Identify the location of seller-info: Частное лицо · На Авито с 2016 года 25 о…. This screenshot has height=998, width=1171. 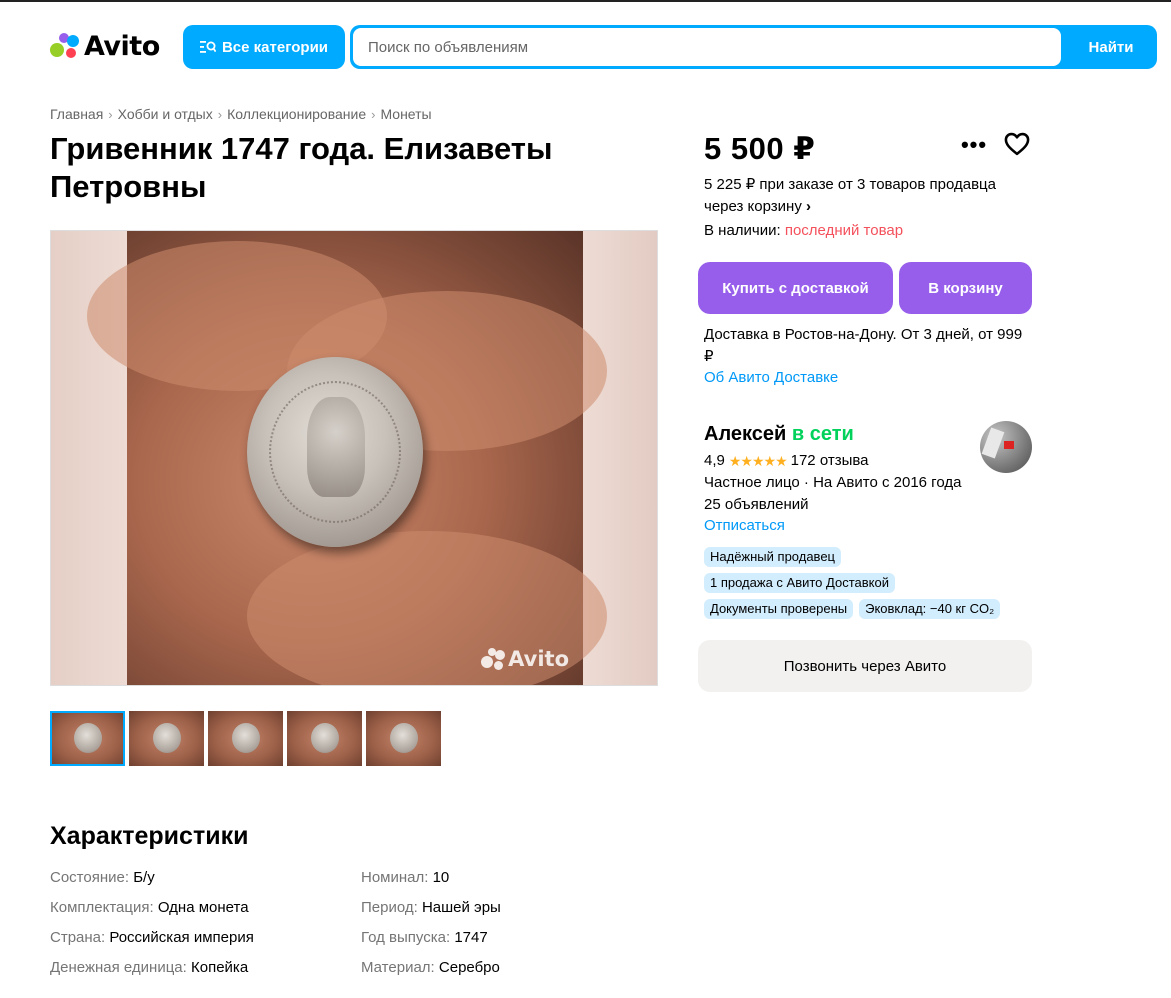
(849, 494).